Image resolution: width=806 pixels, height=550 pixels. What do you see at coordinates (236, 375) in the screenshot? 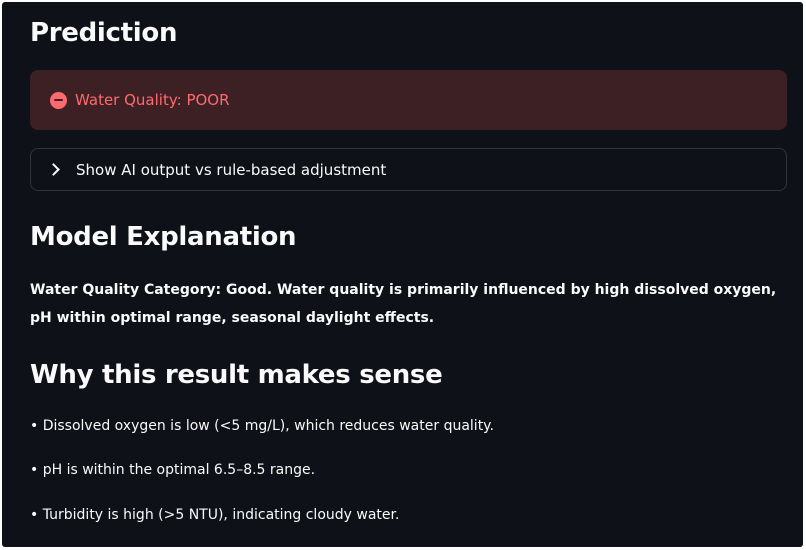
I see `why-heading: Why this result makes sense` at bounding box center [236, 375].